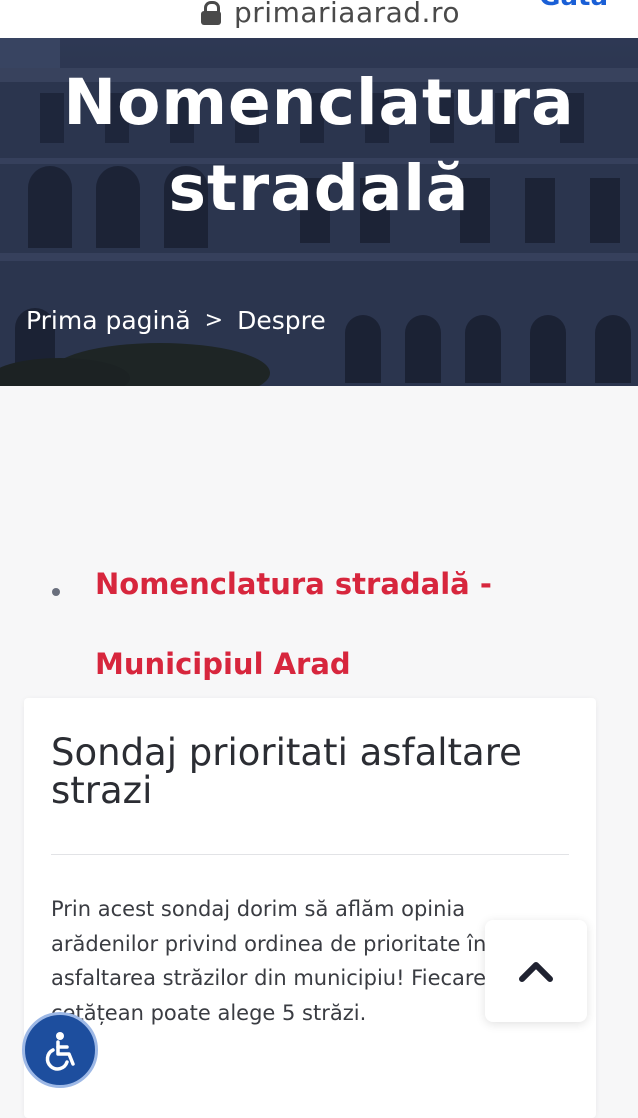 The width and height of the screenshot is (638, 1118). Describe the element at coordinates (319, 102) in the screenshot. I see `page-title-line1: Nomenclatura` at that location.